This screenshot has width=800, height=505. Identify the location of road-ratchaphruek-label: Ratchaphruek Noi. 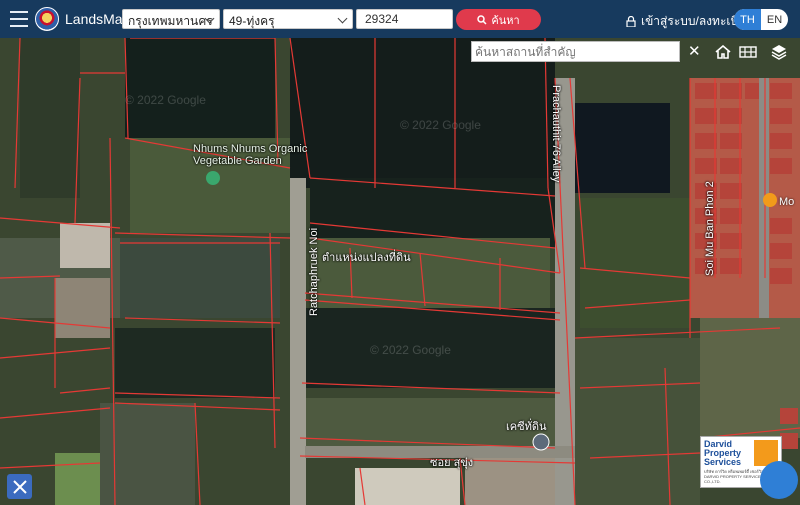
(314, 271).